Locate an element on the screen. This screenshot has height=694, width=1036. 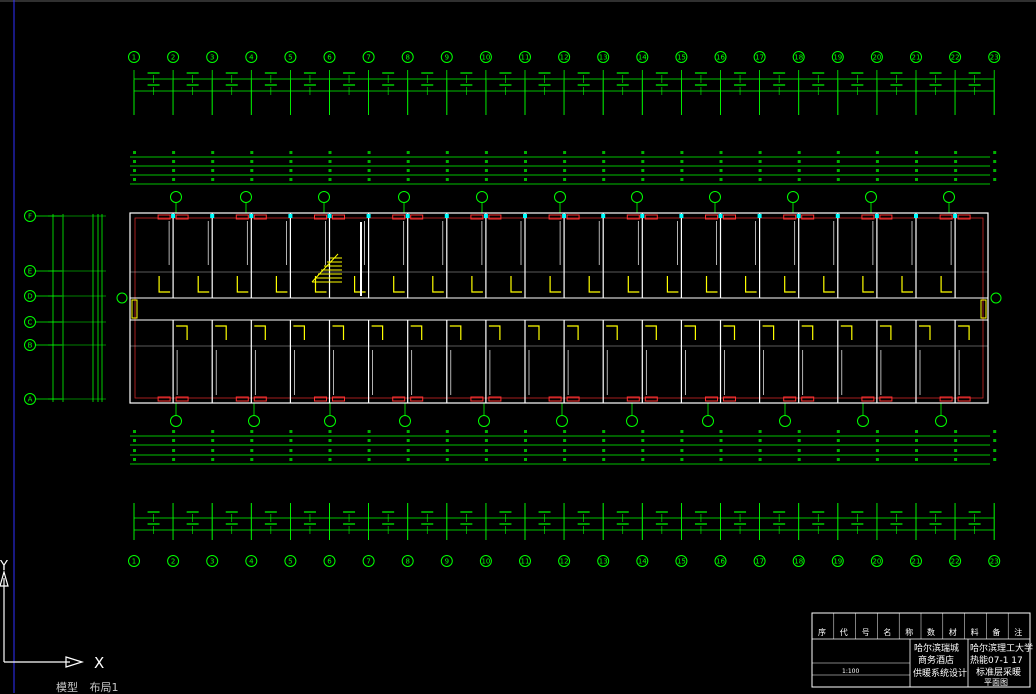
title-block-client-2: 商务酒店 is located at coordinates (936, 660).